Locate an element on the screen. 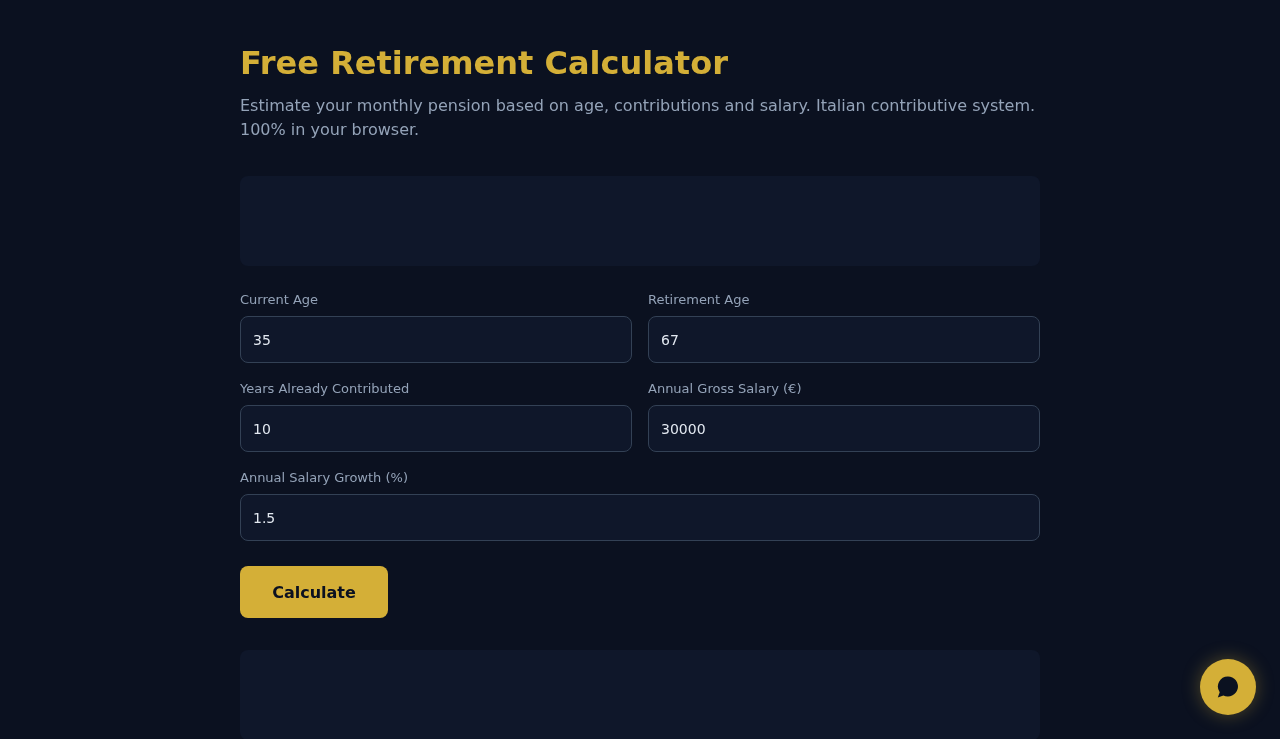 The height and width of the screenshot is (739, 1280). input-field: 30000 is located at coordinates (844, 428).